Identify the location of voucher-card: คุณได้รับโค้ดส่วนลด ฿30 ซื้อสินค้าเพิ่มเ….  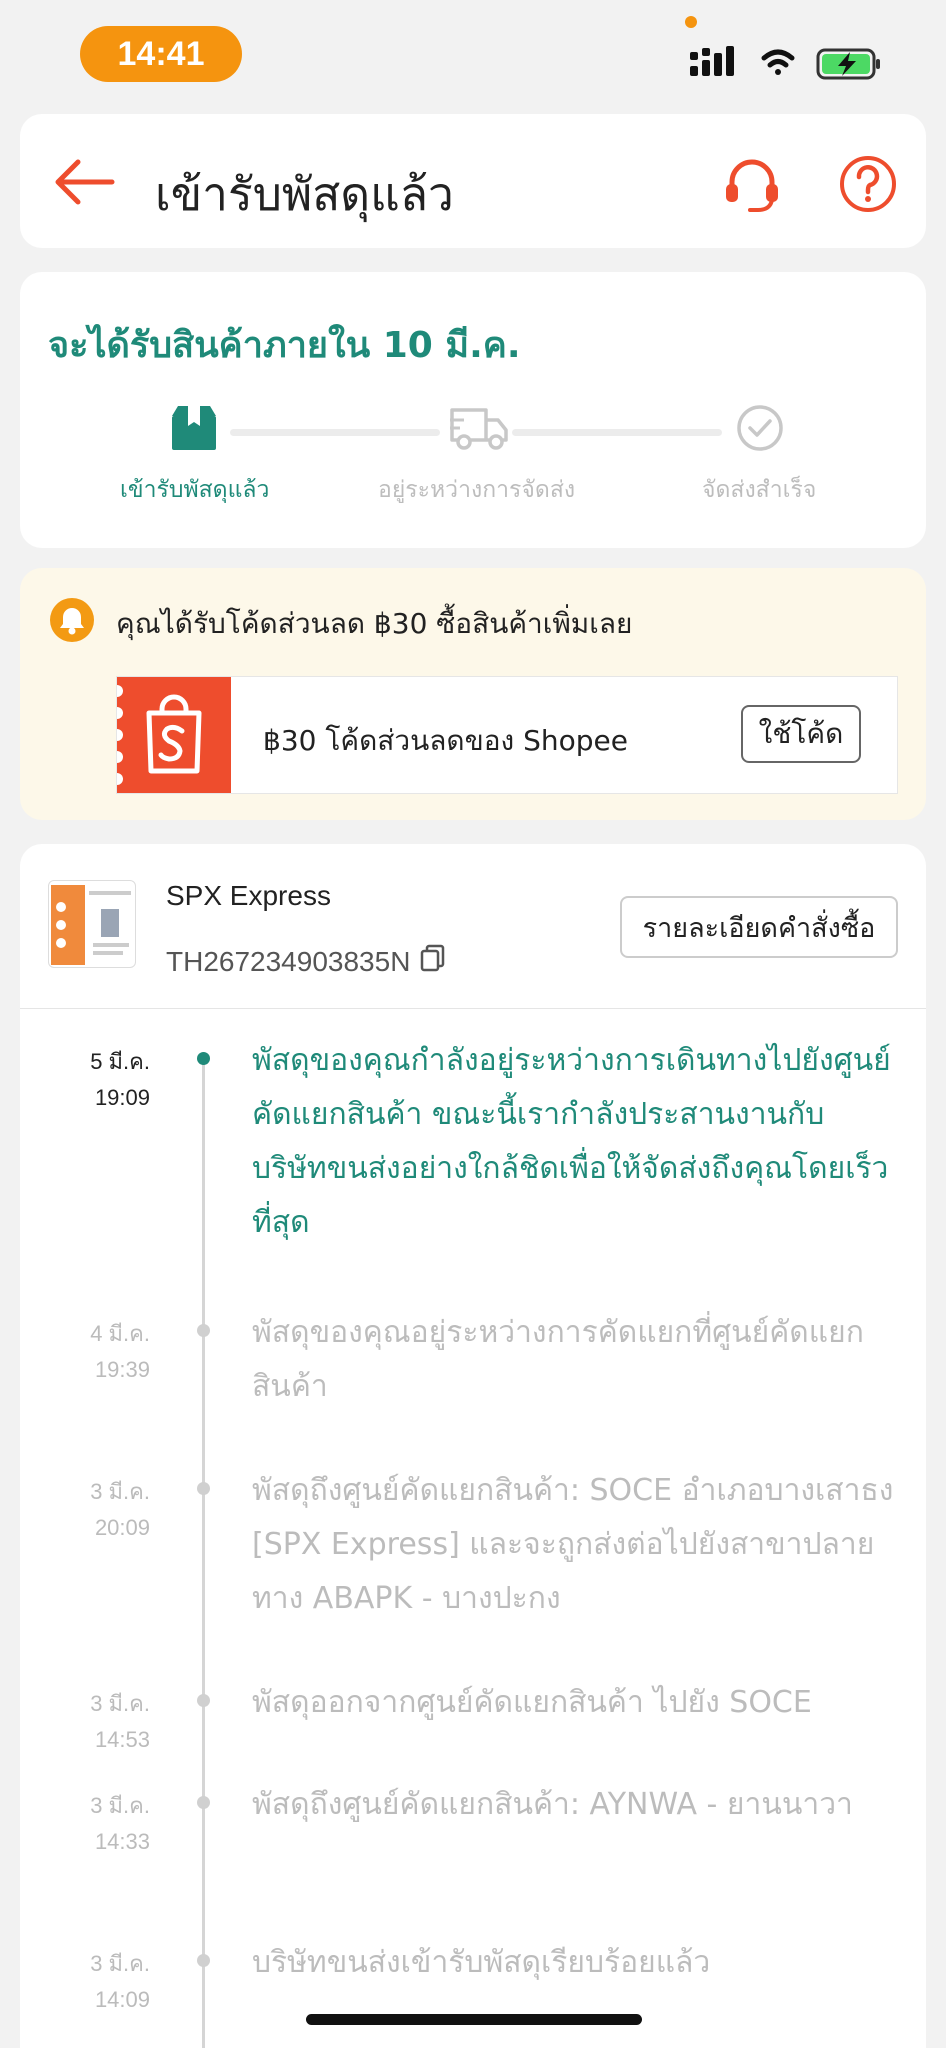
(473, 694).